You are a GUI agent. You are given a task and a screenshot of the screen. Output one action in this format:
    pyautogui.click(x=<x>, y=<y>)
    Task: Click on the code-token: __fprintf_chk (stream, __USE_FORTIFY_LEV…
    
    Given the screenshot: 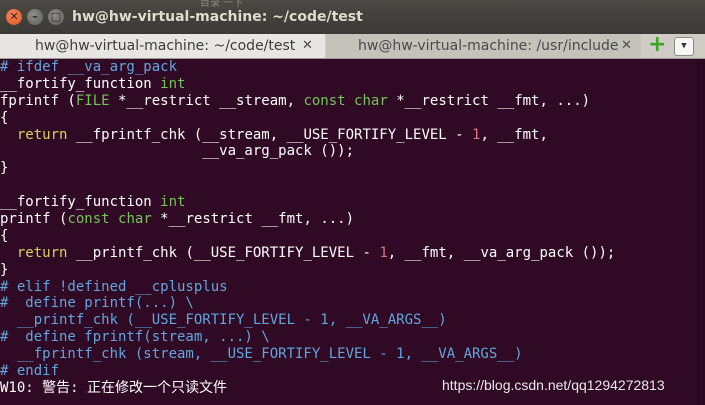 What is the action you would take?
    pyautogui.click(x=261, y=354)
    